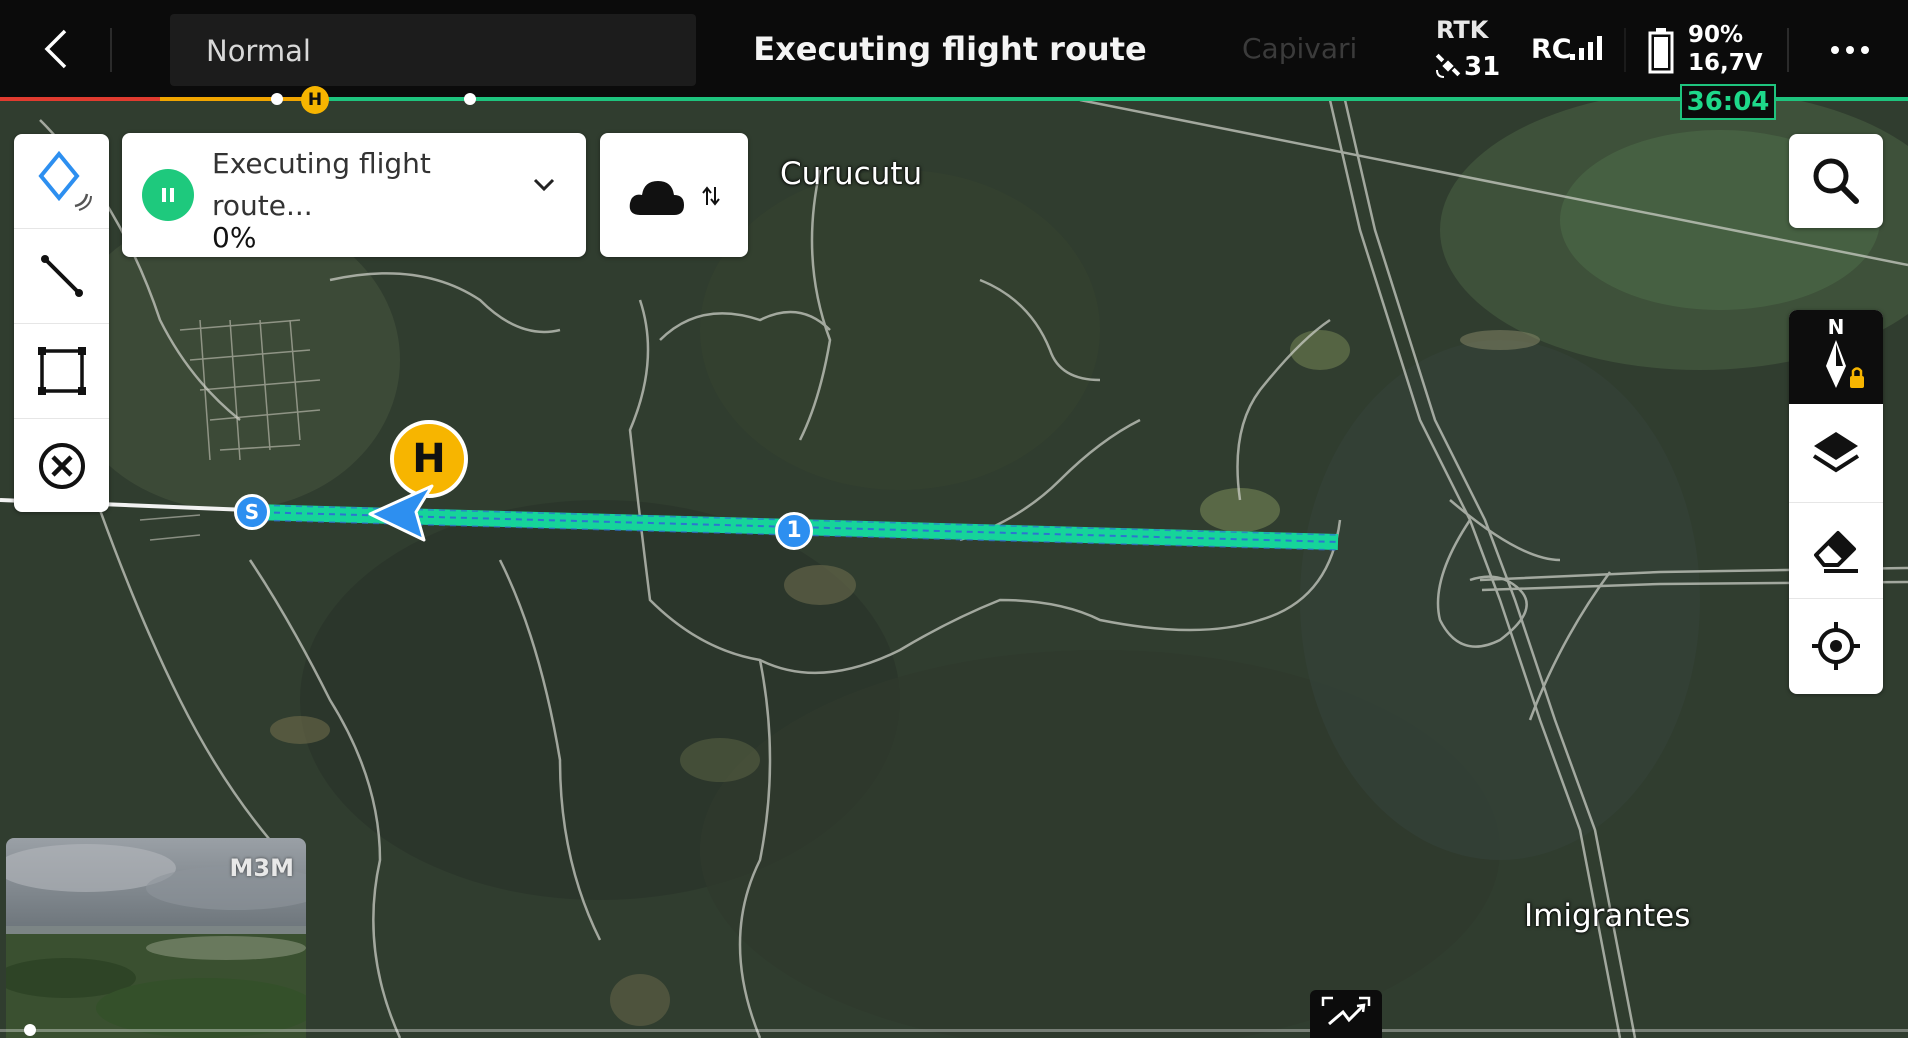  I want to click on progress-home-marker: H, so click(315, 100).